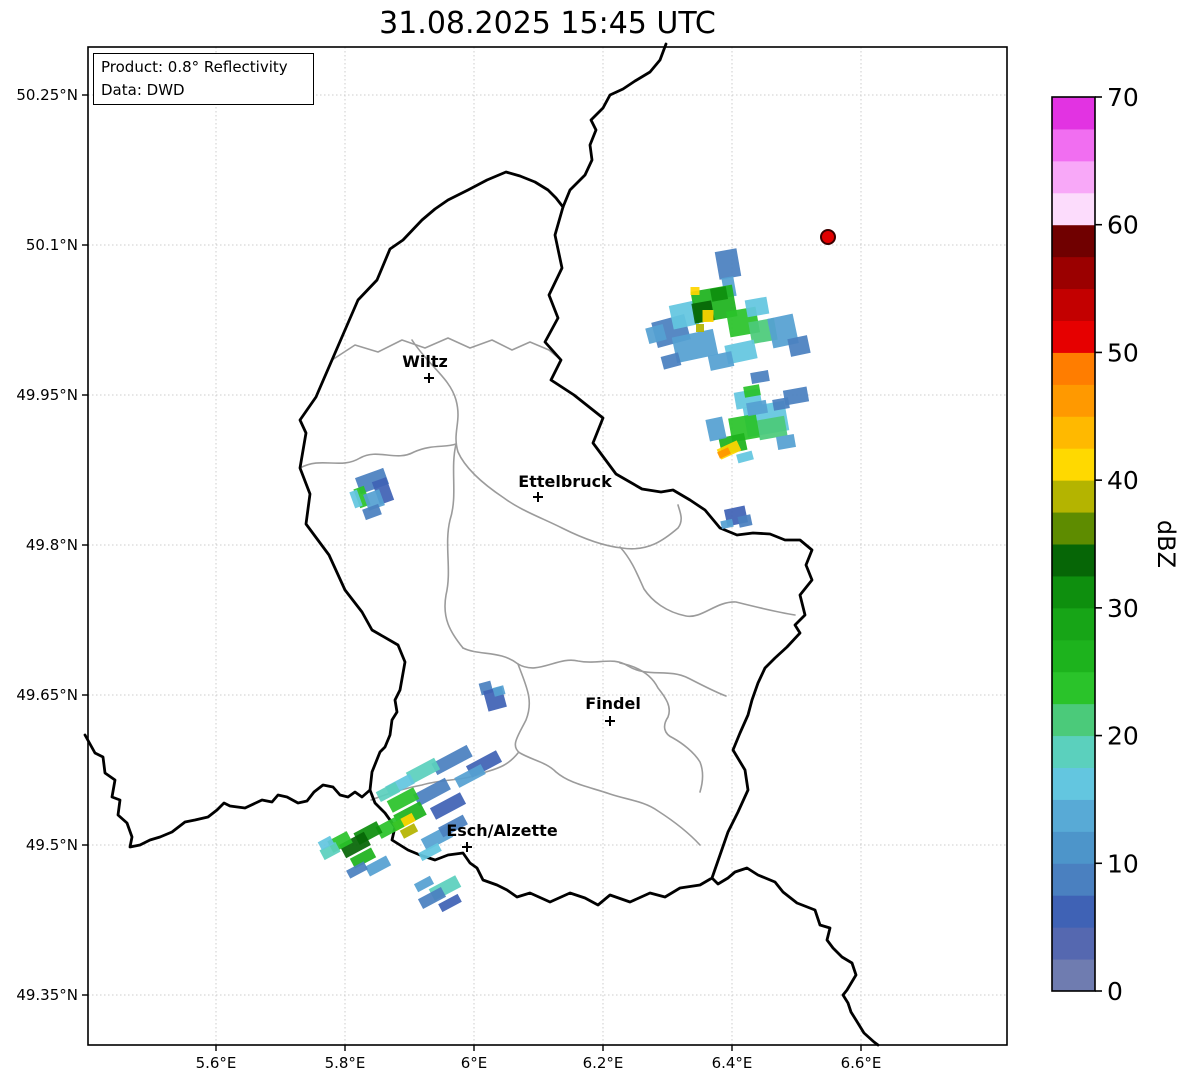  I want to click on colorbar-tick-label: 0, so click(1115, 991).